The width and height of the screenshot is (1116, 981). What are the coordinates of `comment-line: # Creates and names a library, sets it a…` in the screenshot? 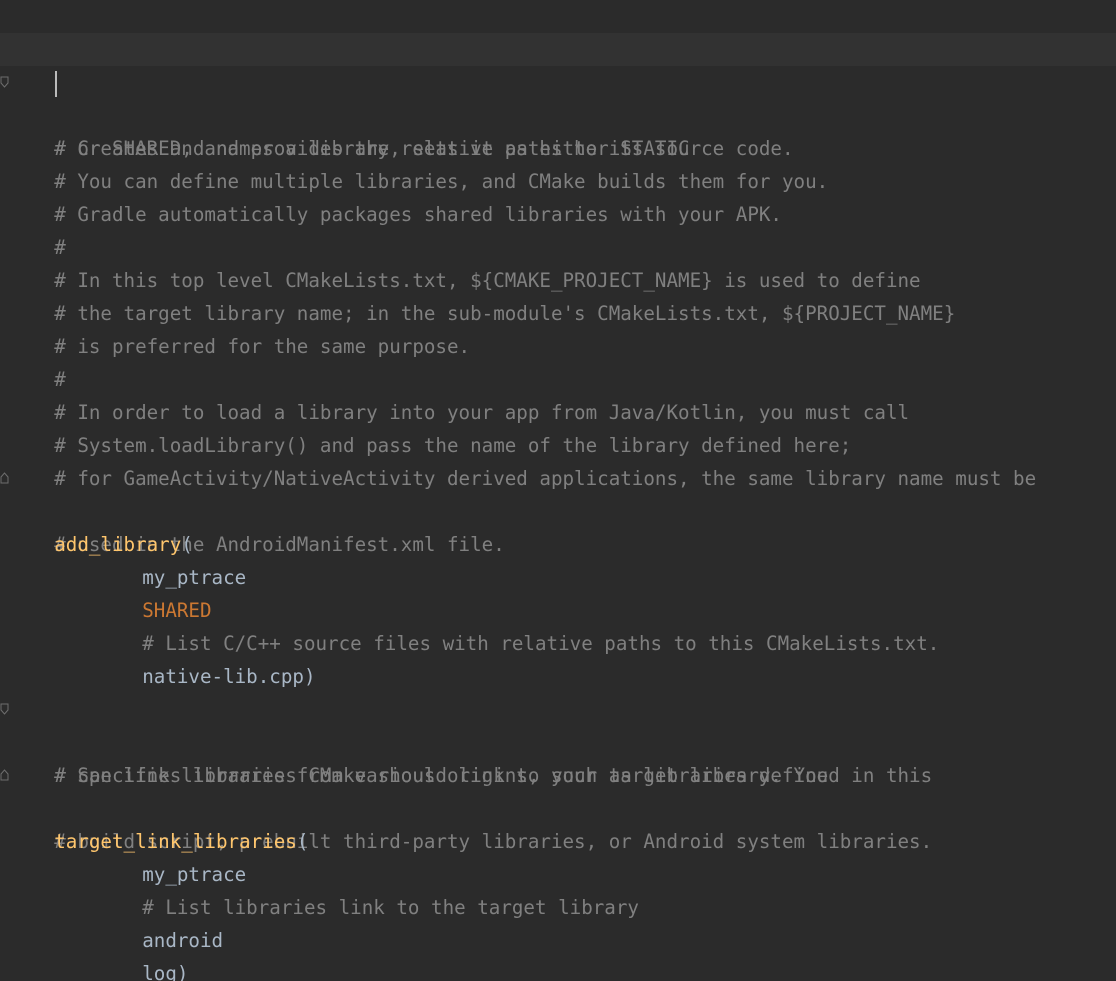 It's located at (558, 113).